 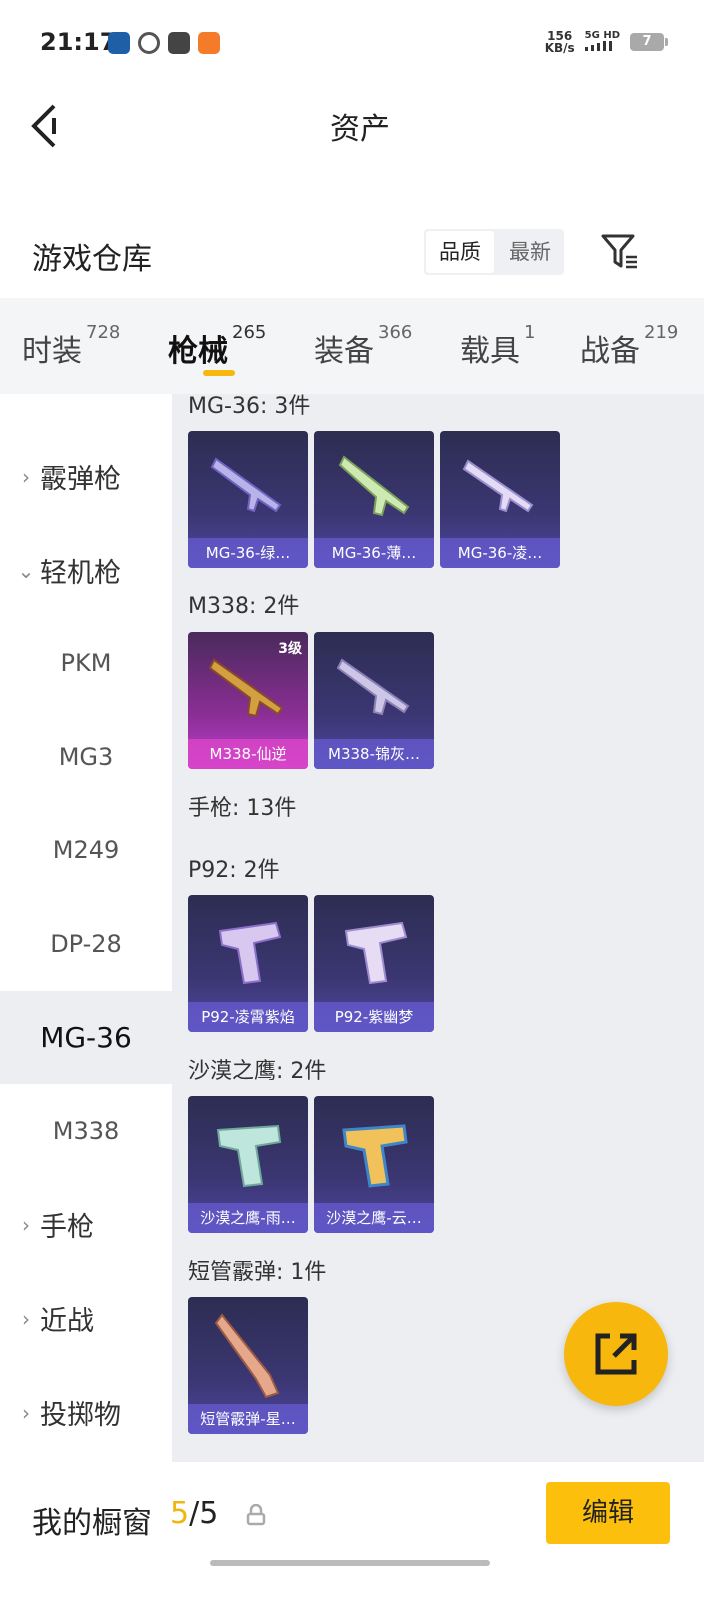 What do you see at coordinates (234, 870) in the screenshot?
I see `group-title-p92: P92: 2件` at bounding box center [234, 870].